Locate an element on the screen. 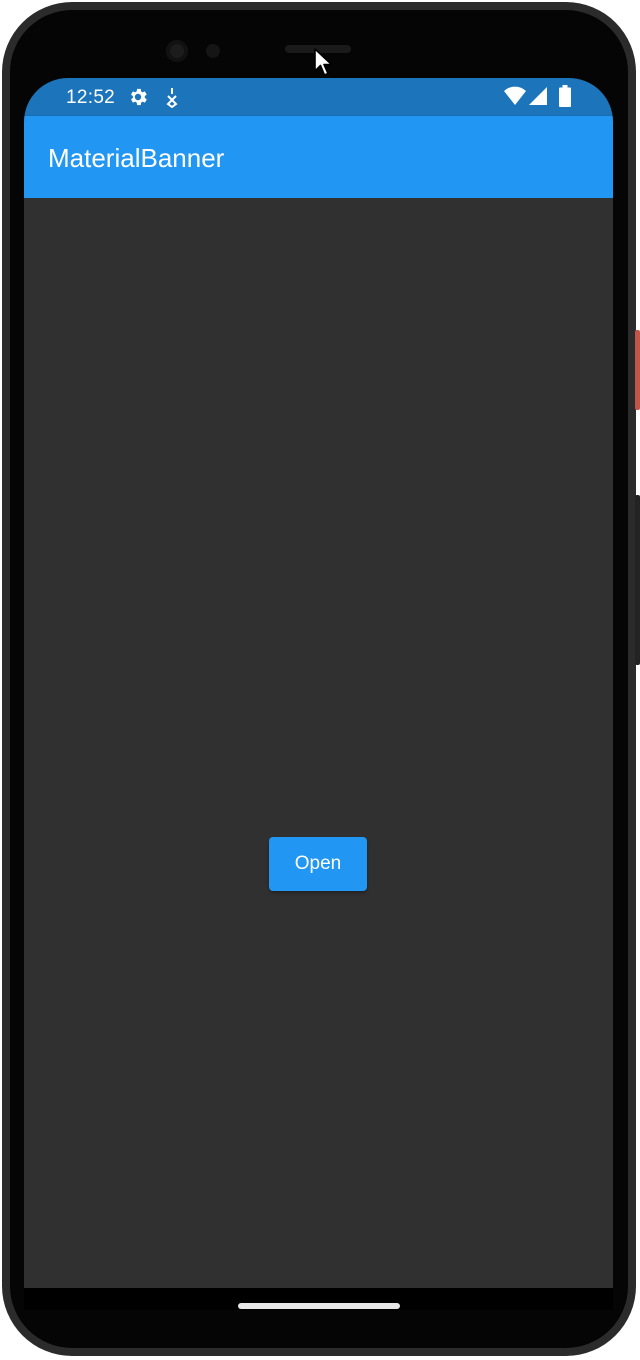 Image resolution: width=640 pixels, height=1360 pixels. power-button is located at coordinates (637, 370).